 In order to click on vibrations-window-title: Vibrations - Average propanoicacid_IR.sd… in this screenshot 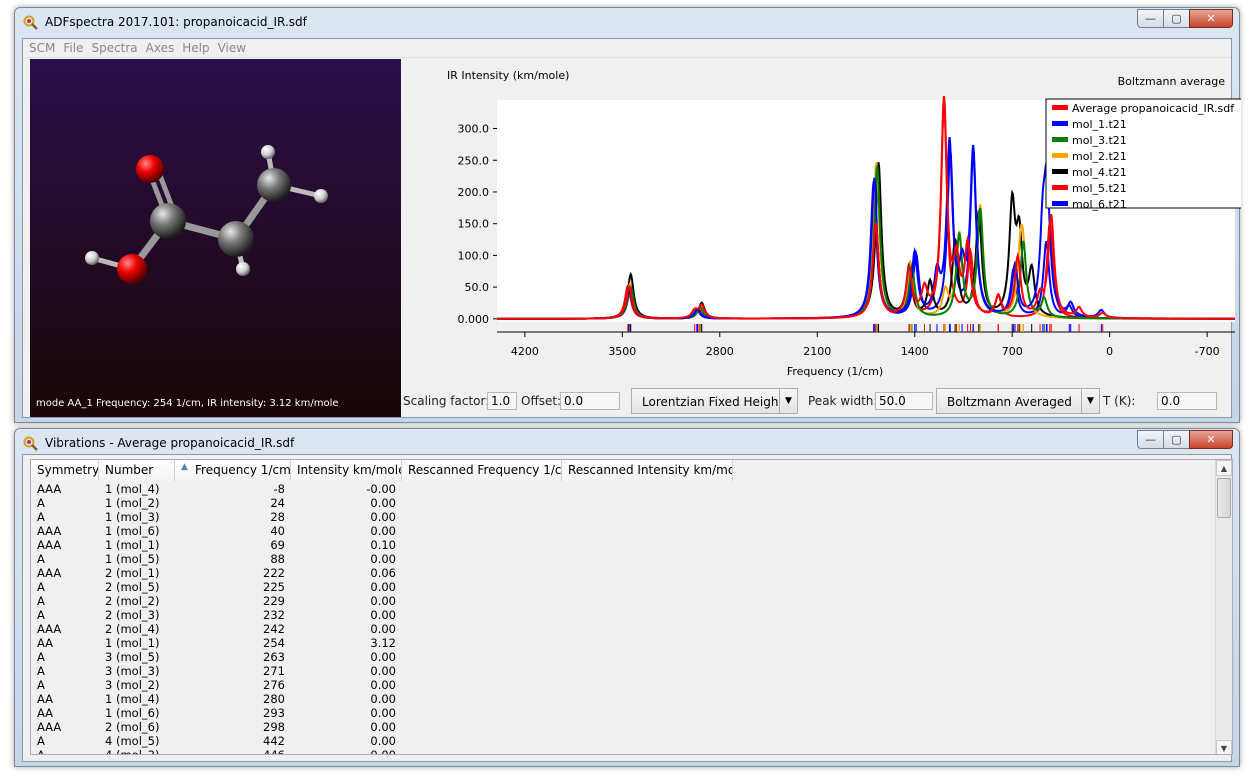, I will do `click(170, 443)`.